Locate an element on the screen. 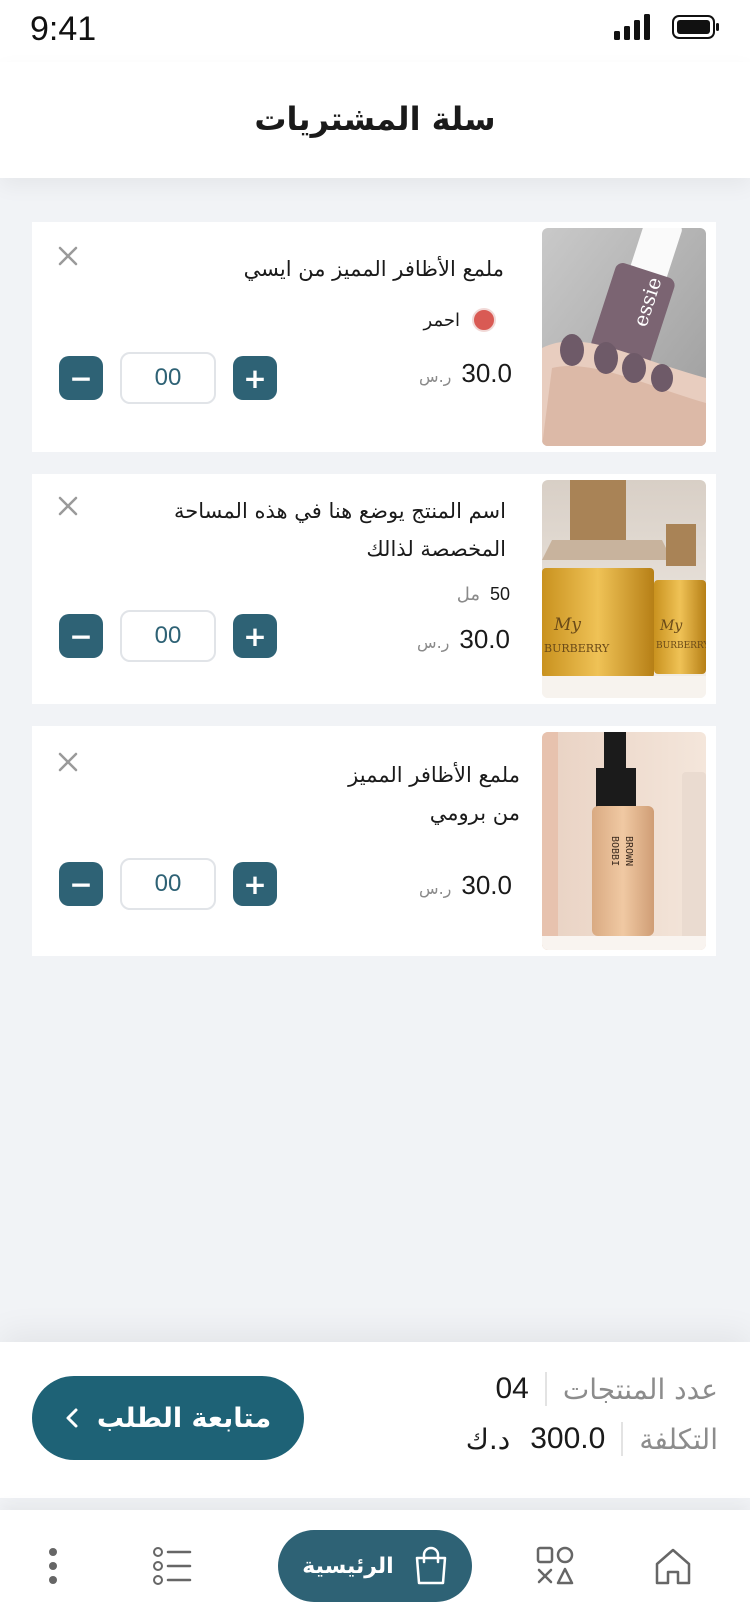 Image resolution: width=750 pixels, height=1624 pixels. total-cost-value: 300.0 is located at coordinates (568, 1438).